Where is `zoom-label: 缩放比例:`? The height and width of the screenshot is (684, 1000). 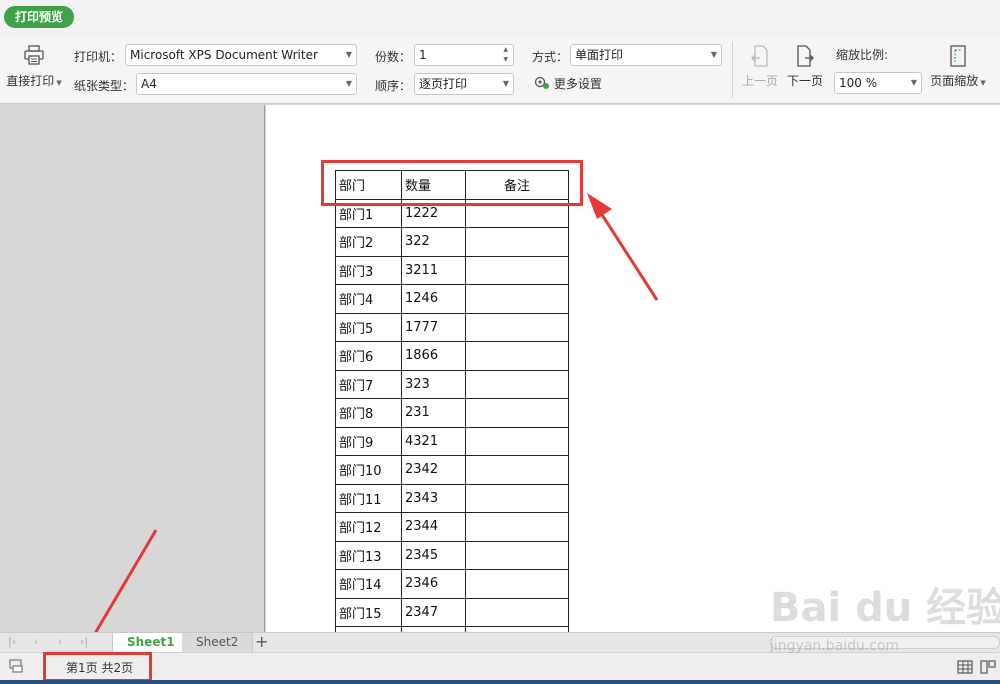 zoom-label: 缩放比例: is located at coordinates (862, 55).